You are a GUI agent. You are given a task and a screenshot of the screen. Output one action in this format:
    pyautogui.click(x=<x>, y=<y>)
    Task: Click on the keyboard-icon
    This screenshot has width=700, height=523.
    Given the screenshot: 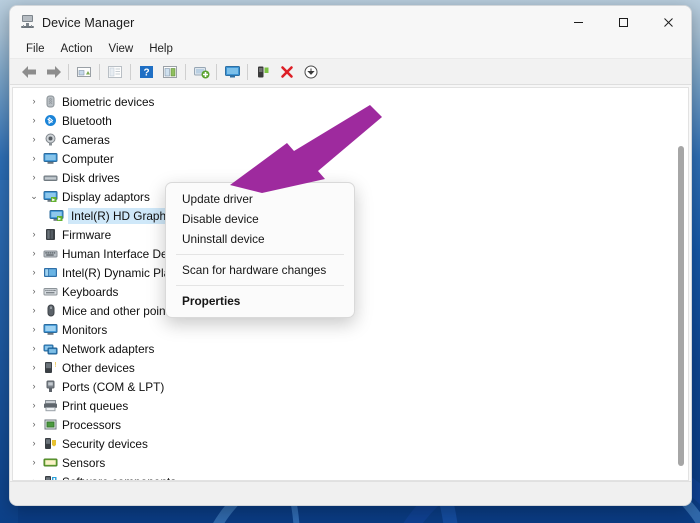 What is the action you would take?
    pyautogui.click(x=50, y=292)
    